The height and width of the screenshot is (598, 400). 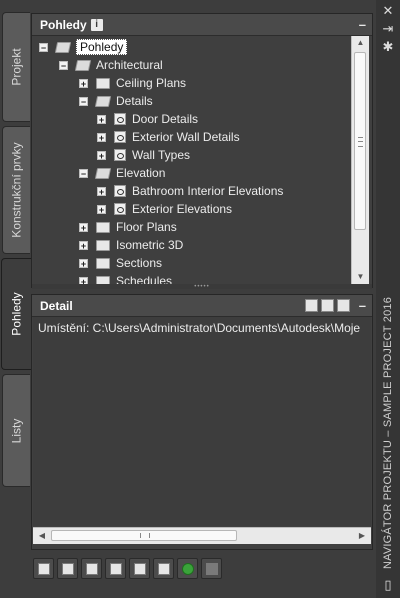 I want to click on tree-item: + Exterior Elevations, so click(x=164, y=209).